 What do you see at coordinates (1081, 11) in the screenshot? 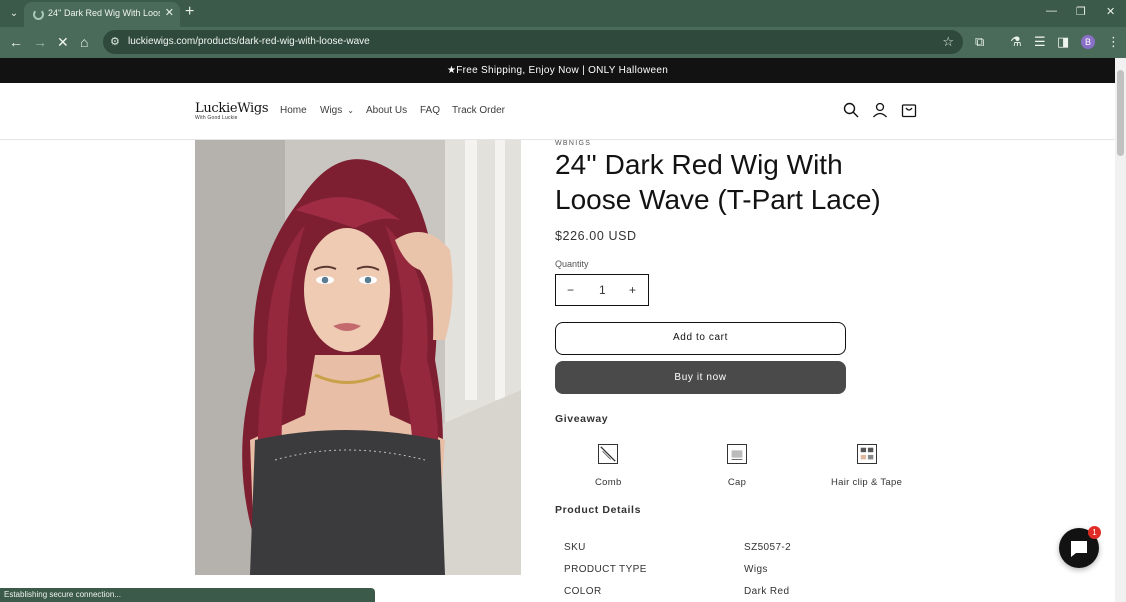
I see `restore-icon: ❐` at bounding box center [1081, 11].